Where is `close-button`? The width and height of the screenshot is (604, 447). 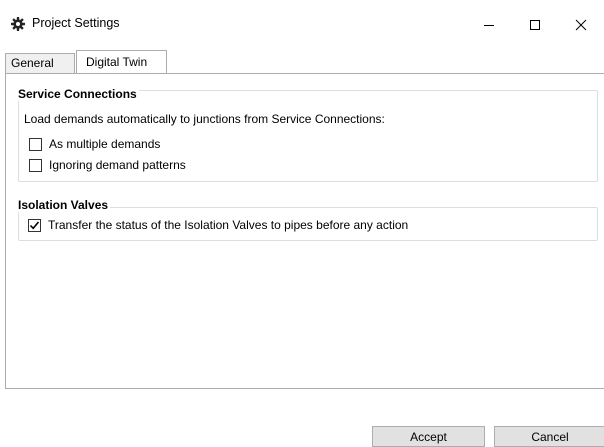
close-button is located at coordinates (581, 25).